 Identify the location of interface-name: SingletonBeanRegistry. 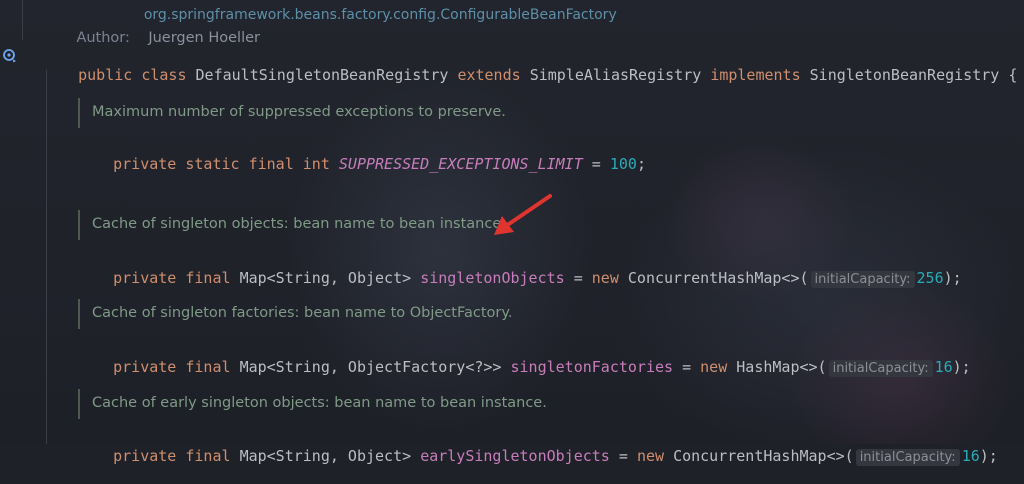
(905, 75).